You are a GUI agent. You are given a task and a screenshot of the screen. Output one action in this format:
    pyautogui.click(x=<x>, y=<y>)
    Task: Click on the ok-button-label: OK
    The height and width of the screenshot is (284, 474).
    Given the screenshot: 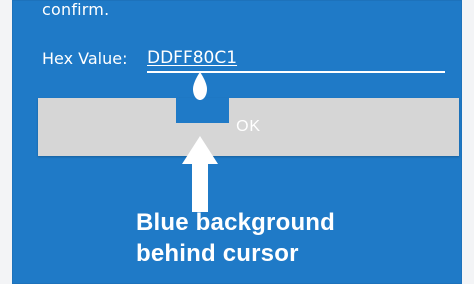 What is the action you would take?
    pyautogui.click(x=248, y=126)
    